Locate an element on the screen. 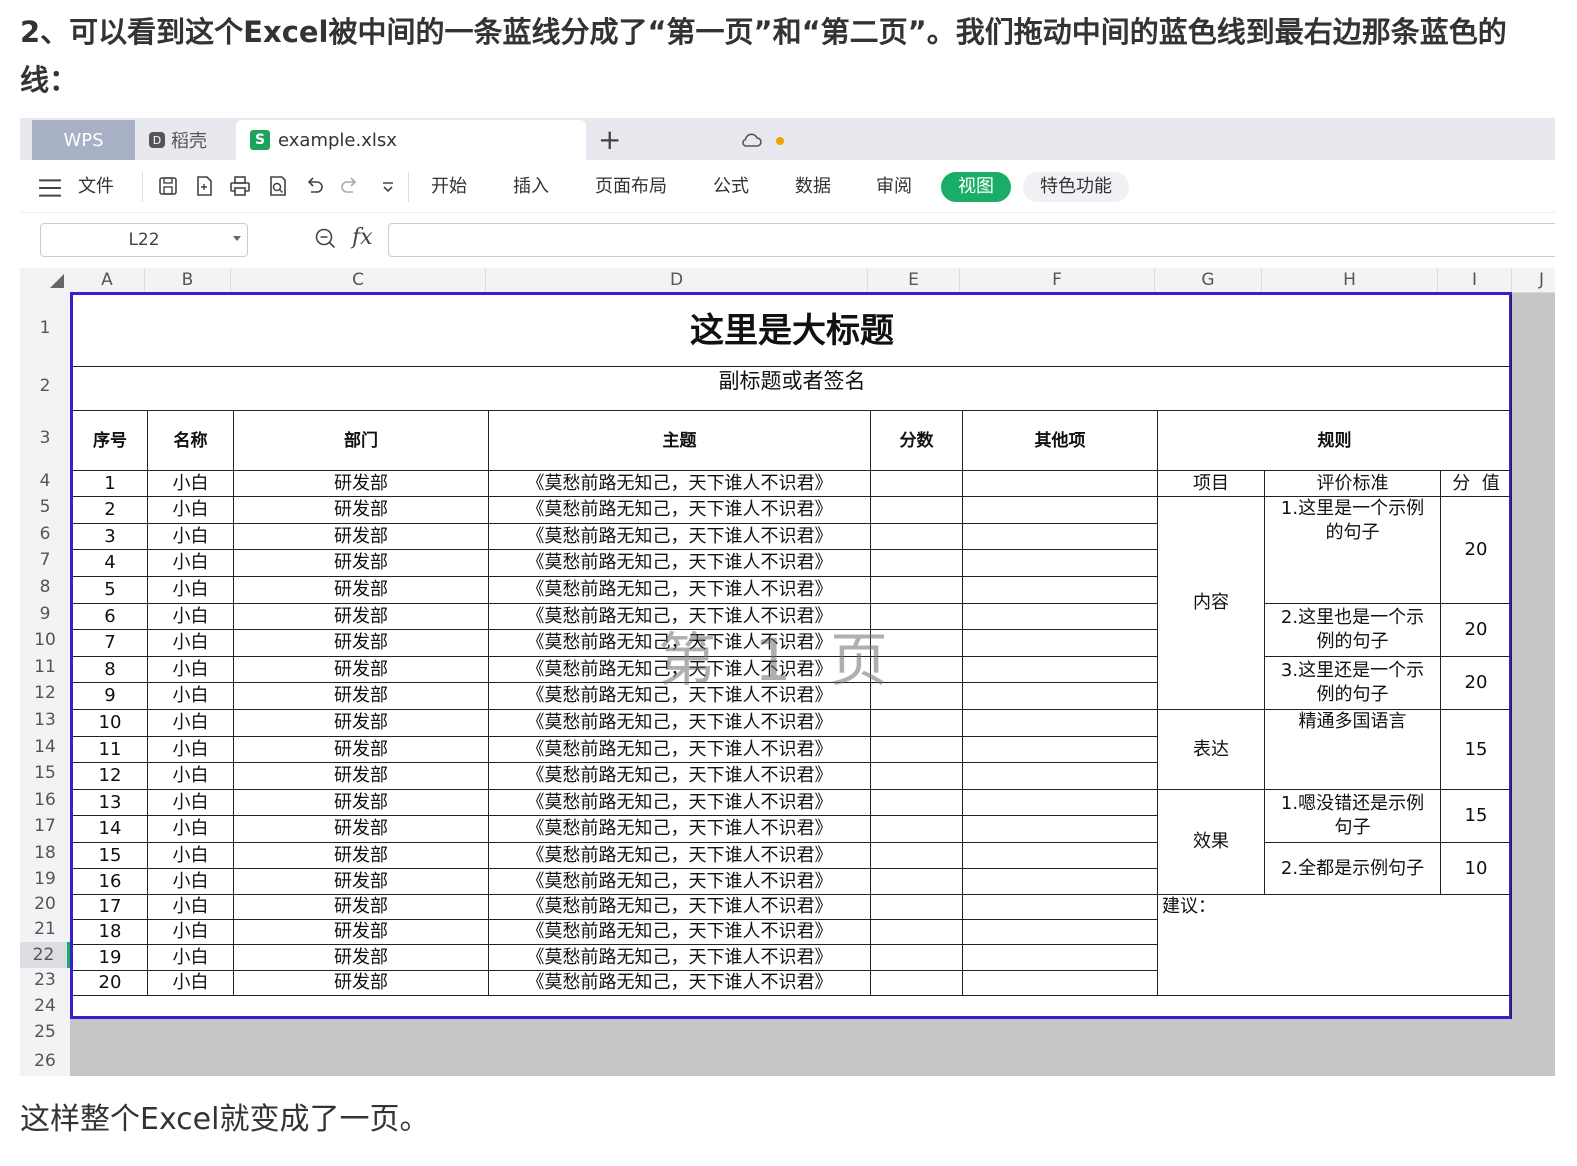 This screenshot has width=1577, height=1166. tab-wps-home: WPS is located at coordinates (83, 140).